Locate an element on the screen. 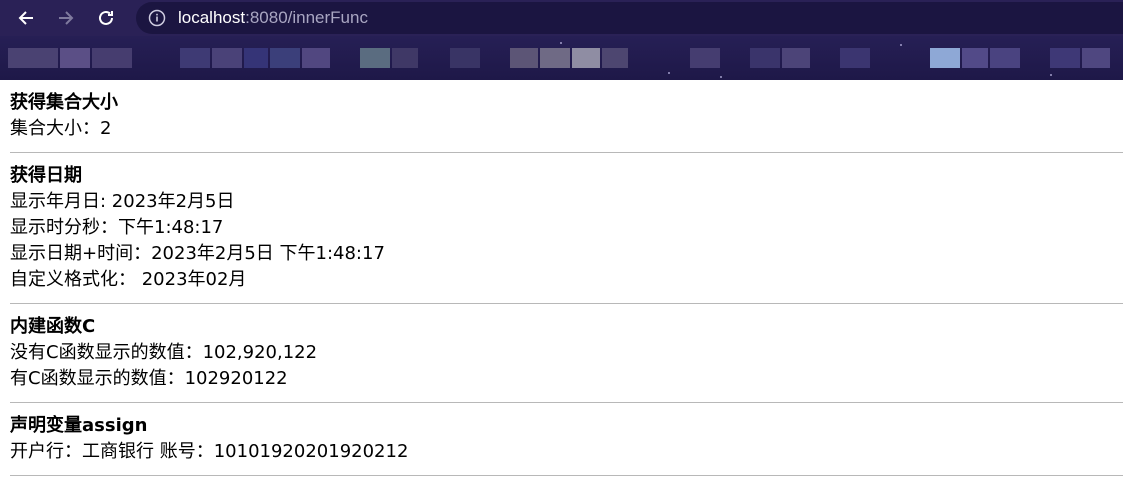 The image size is (1123, 483). collection-size-line: 集合大小：2 is located at coordinates (61, 128).